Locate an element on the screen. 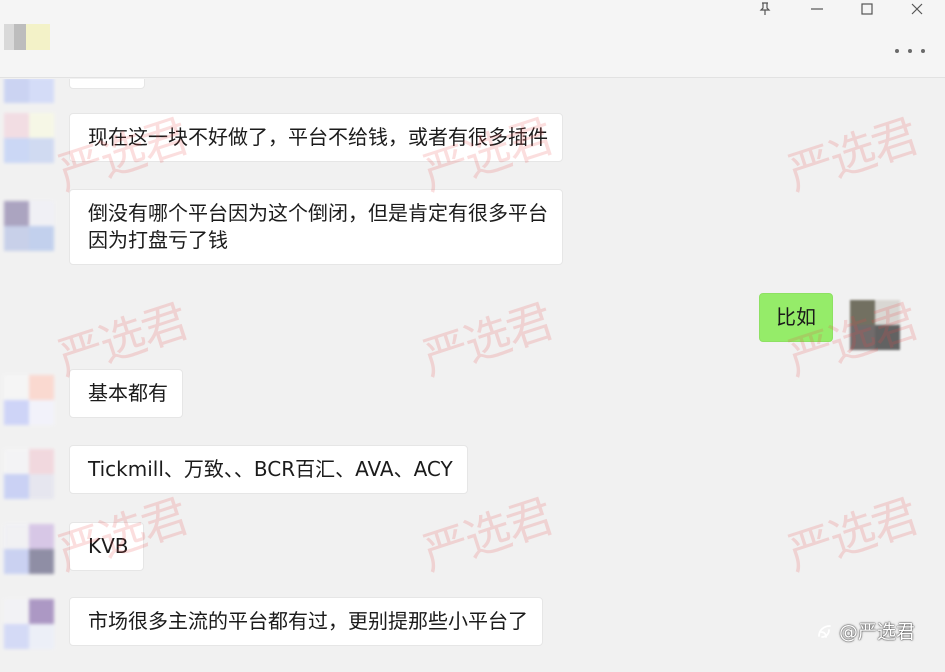 The width and height of the screenshot is (945, 672). chat-avatar is located at coordinates (27, 37).